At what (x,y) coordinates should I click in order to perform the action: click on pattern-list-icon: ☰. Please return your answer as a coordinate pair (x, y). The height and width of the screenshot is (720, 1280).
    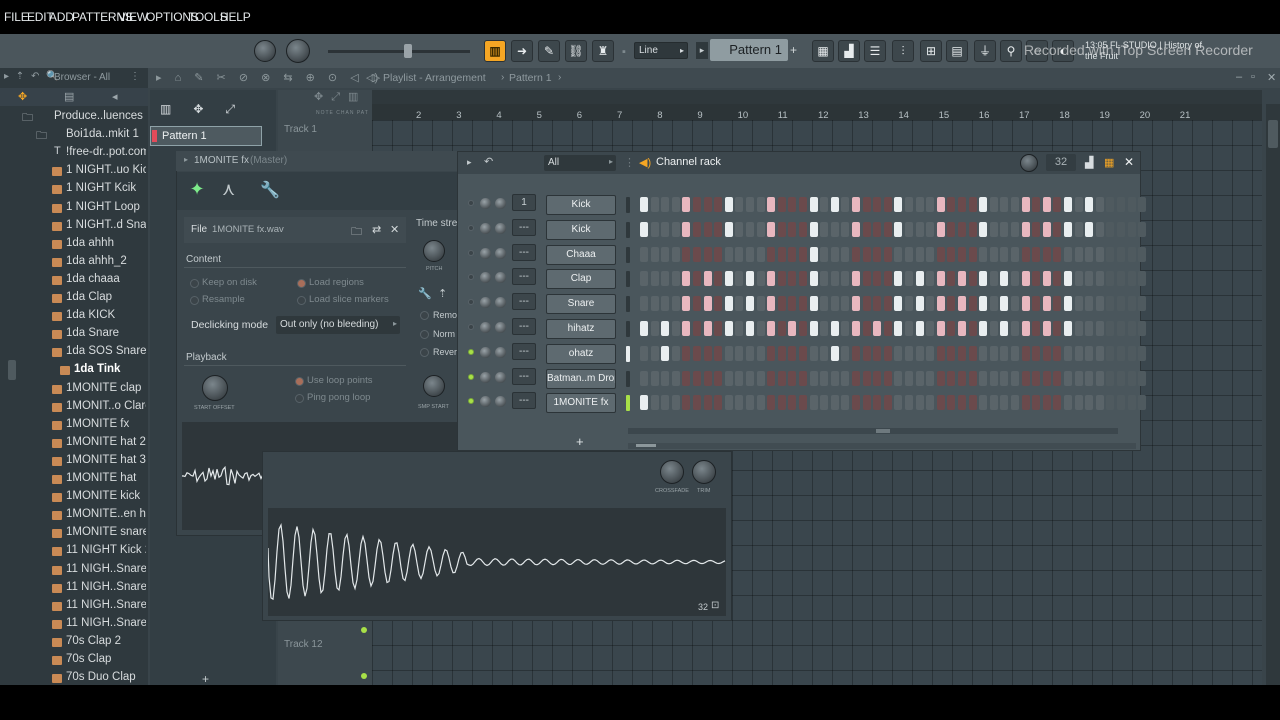
    Looking at the image, I should click on (875, 51).